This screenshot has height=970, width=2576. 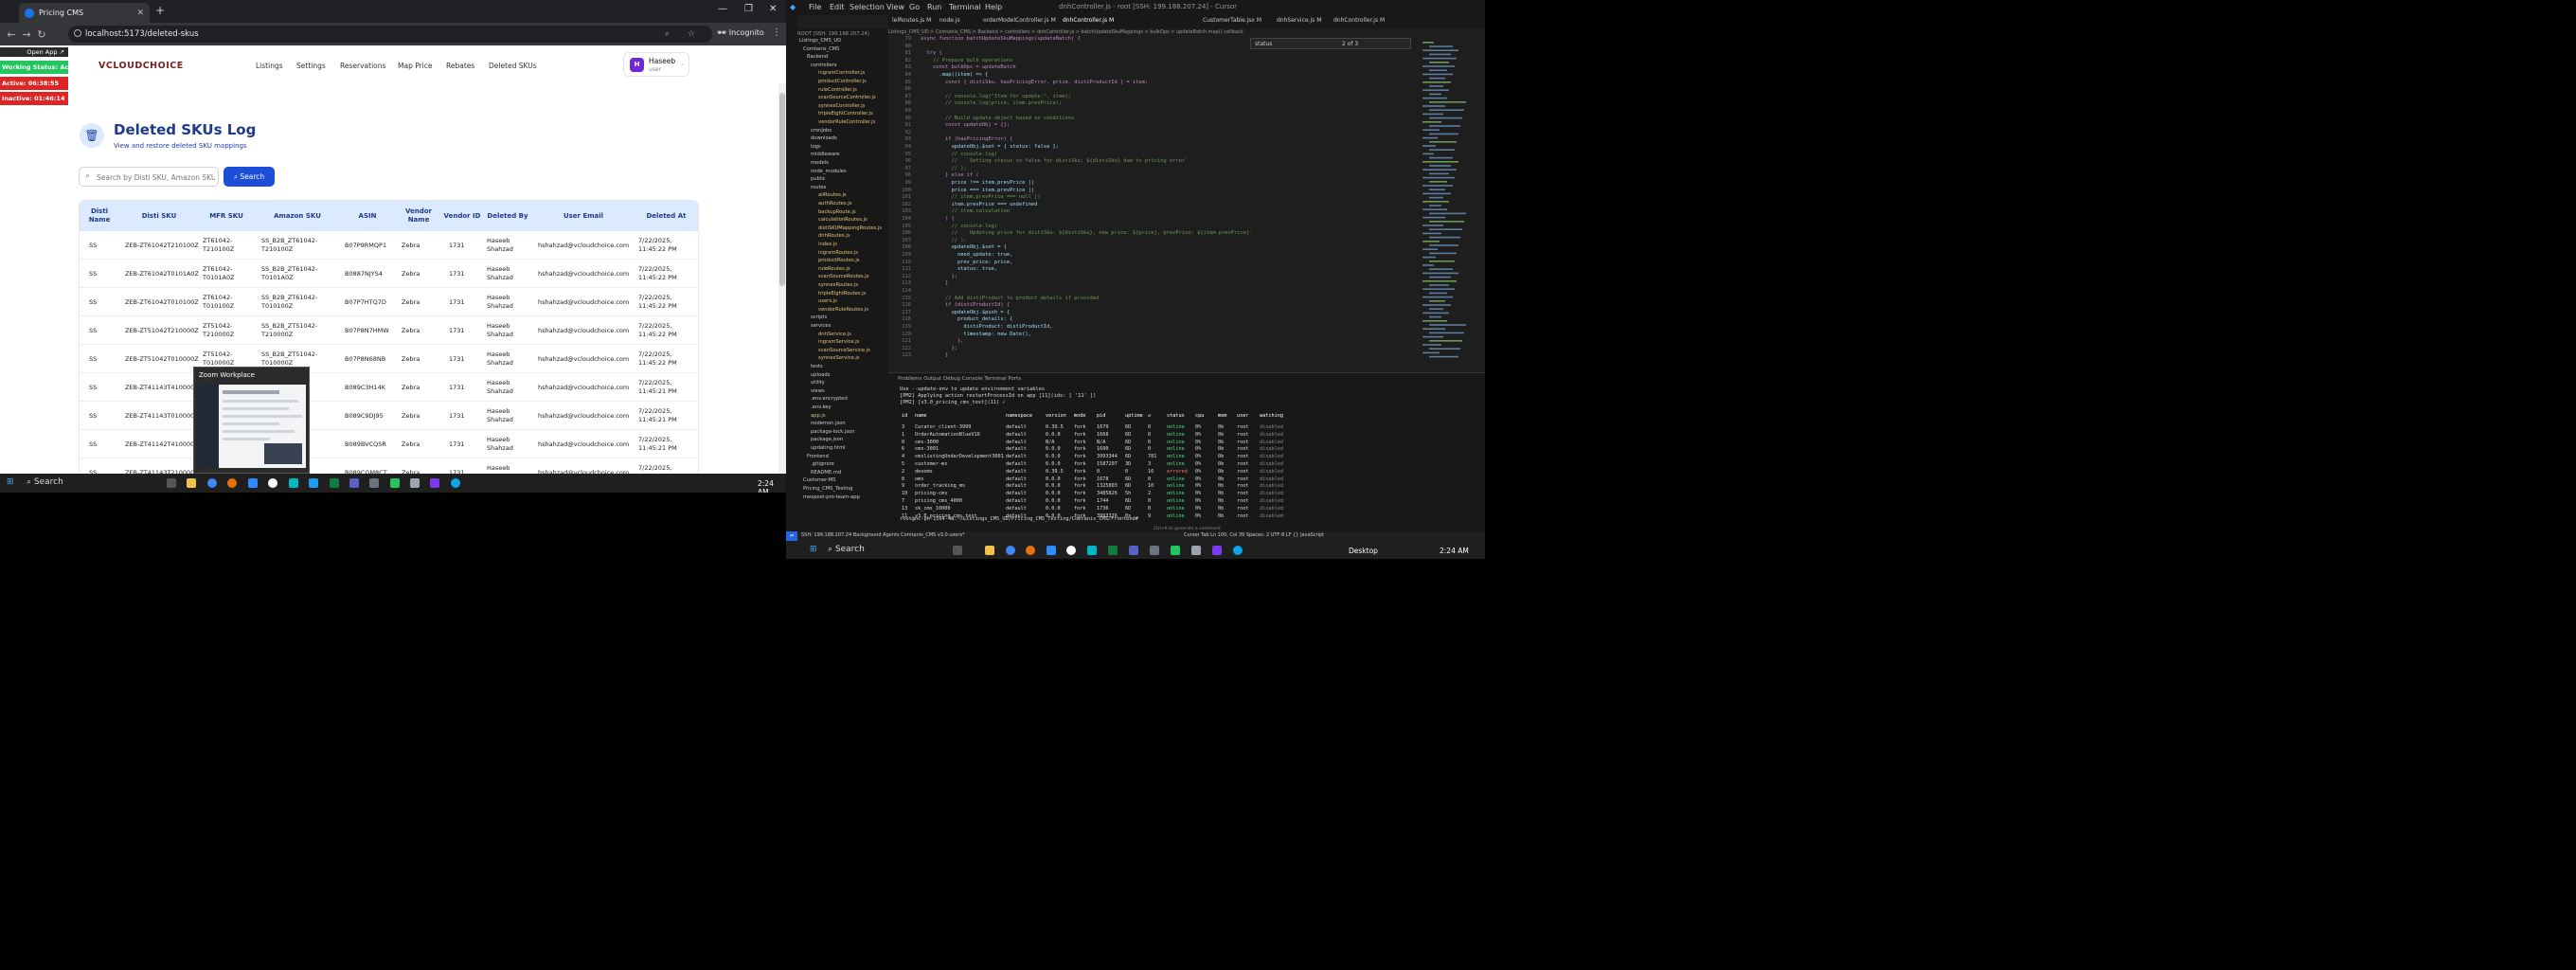 I want to click on file-tree-item: package-lock.json, so click(x=833, y=432).